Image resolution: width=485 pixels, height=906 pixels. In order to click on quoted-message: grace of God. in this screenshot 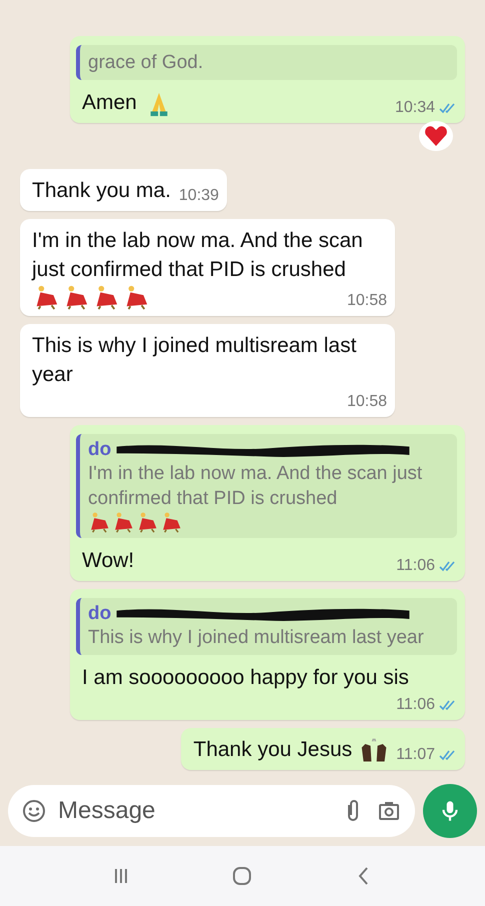, I will do `click(266, 62)`.